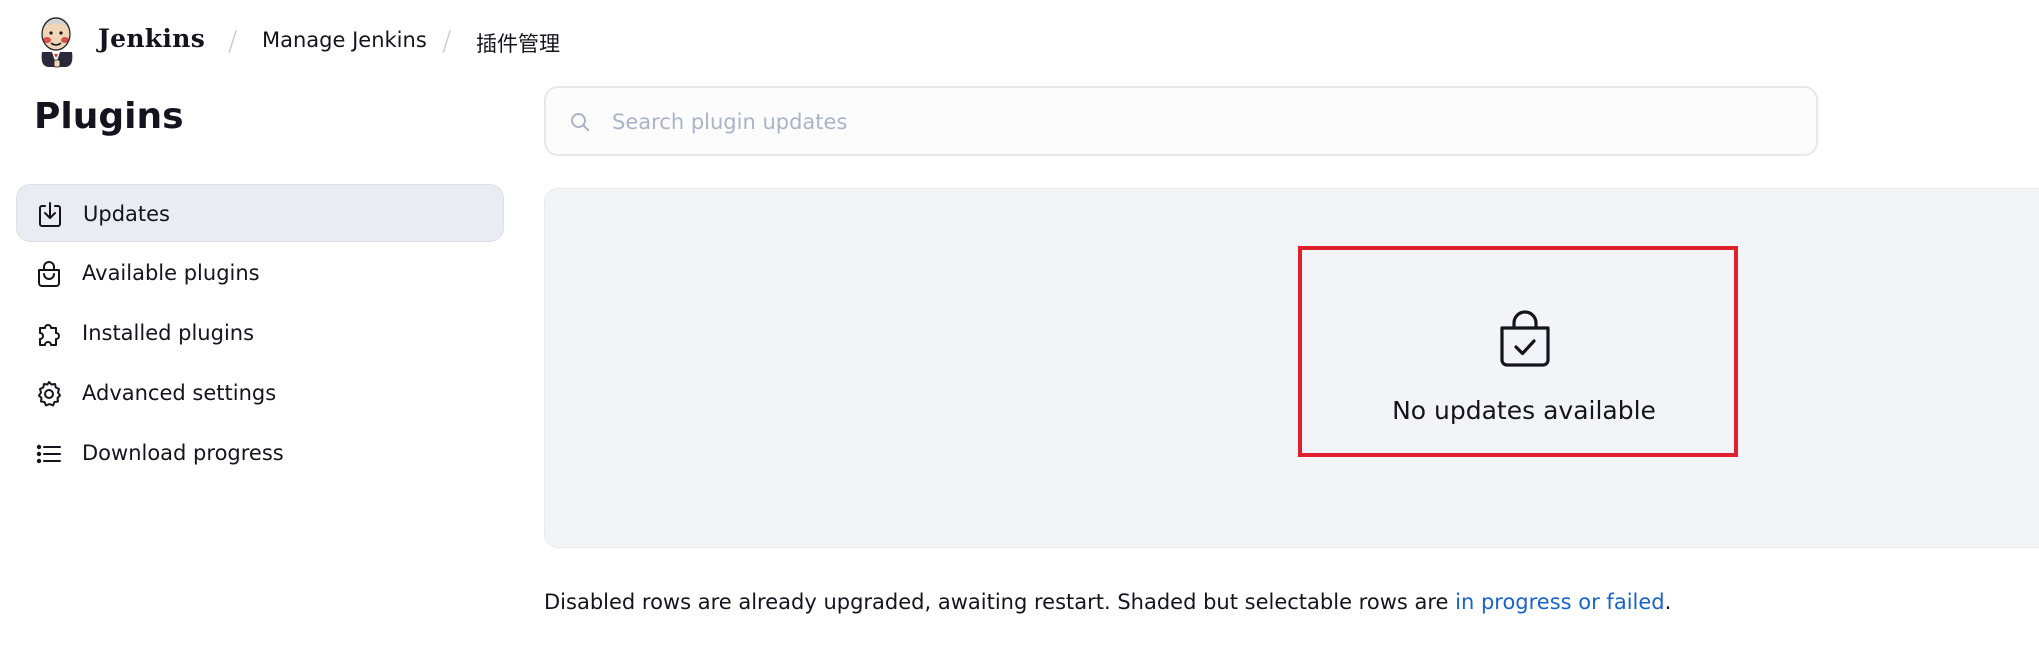  Describe the element at coordinates (183, 453) in the screenshot. I see `sidebar-item-label: Download progress` at that location.